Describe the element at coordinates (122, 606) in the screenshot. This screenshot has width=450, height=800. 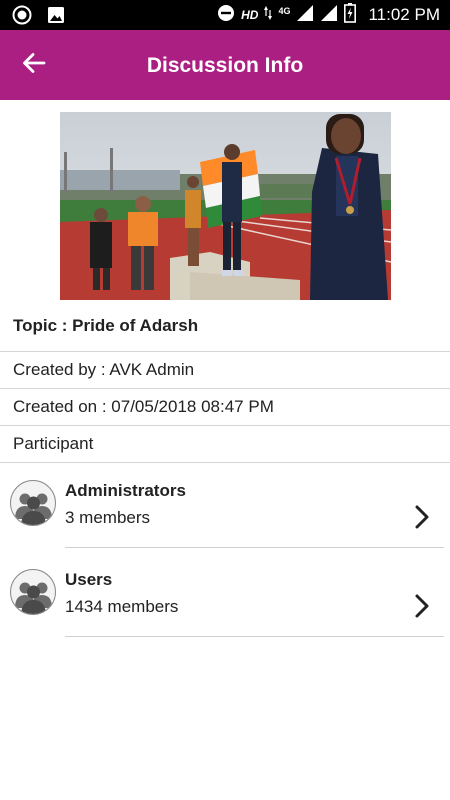
I see `group-member-count: 1434 members` at that location.